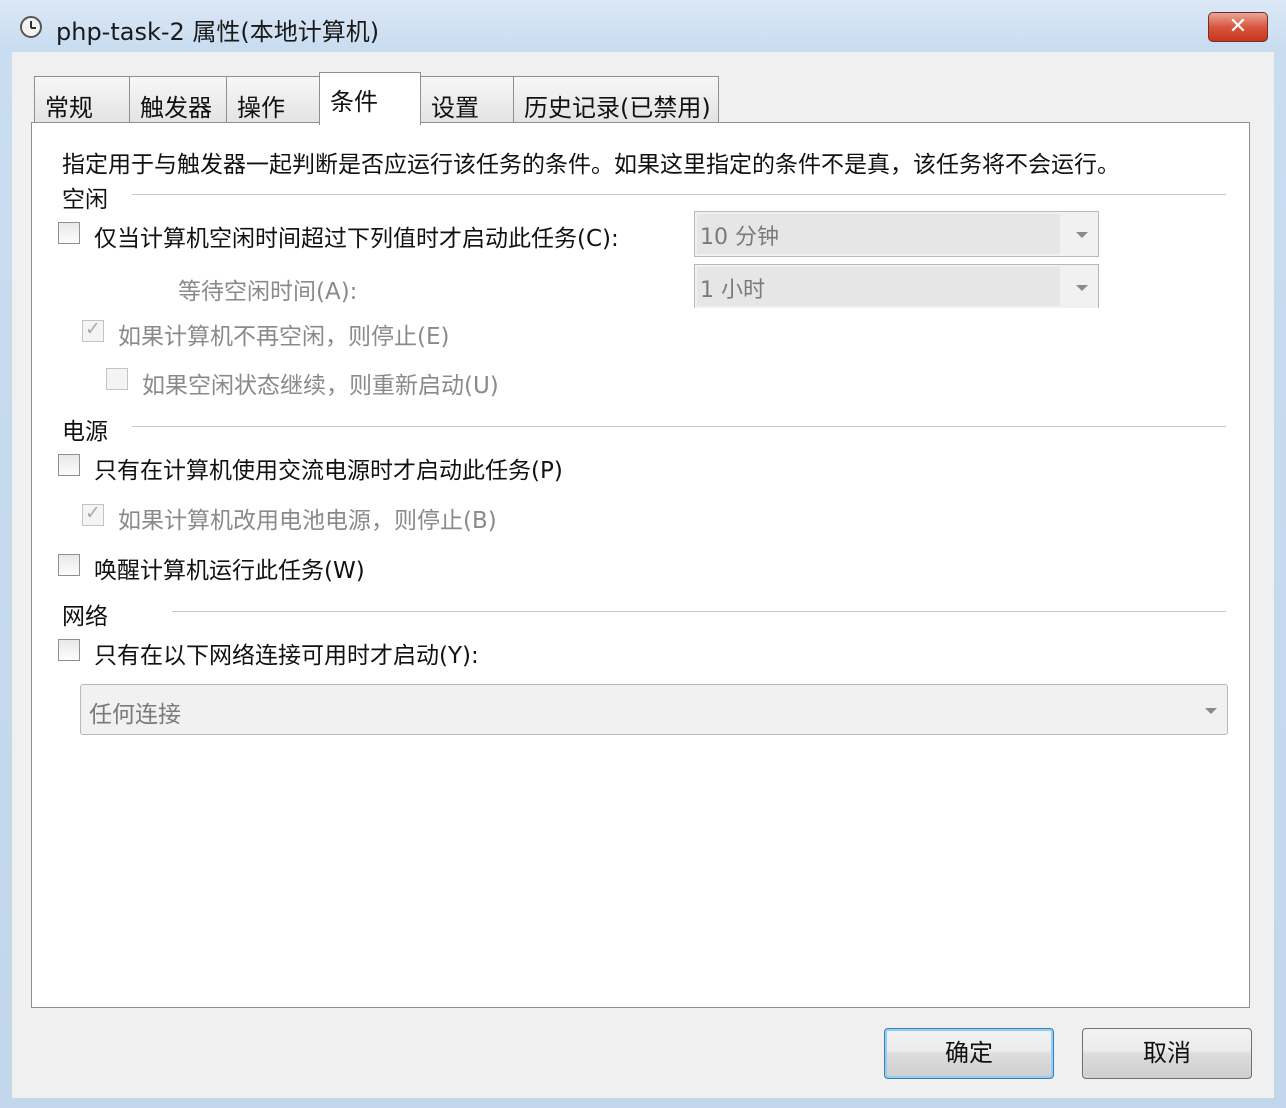 The height and width of the screenshot is (1108, 1286). I want to click on ac-power-only-checkbox, so click(69, 465).